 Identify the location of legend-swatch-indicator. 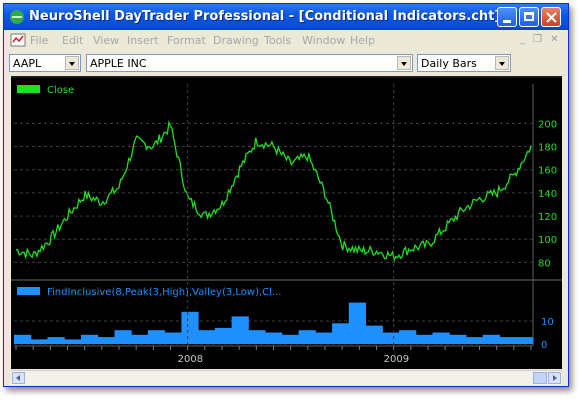
(28, 291).